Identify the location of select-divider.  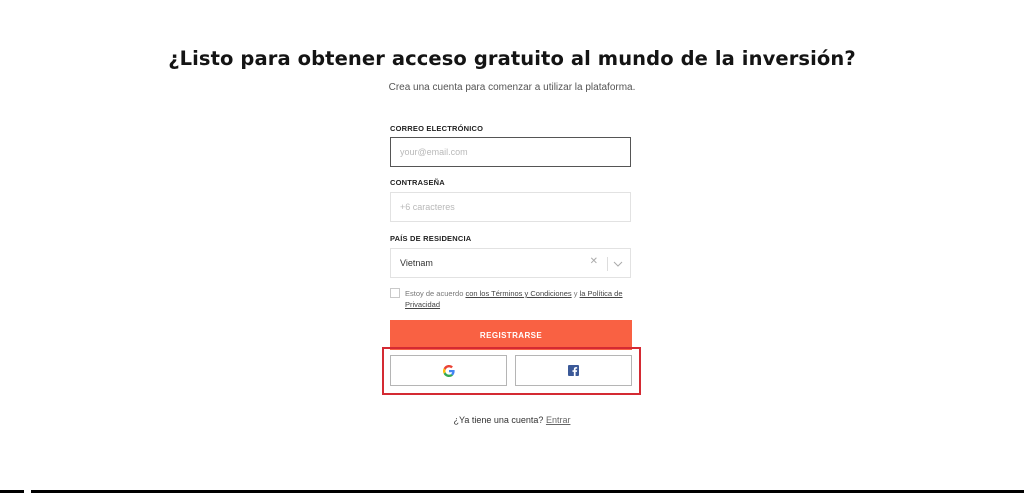
(607, 264).